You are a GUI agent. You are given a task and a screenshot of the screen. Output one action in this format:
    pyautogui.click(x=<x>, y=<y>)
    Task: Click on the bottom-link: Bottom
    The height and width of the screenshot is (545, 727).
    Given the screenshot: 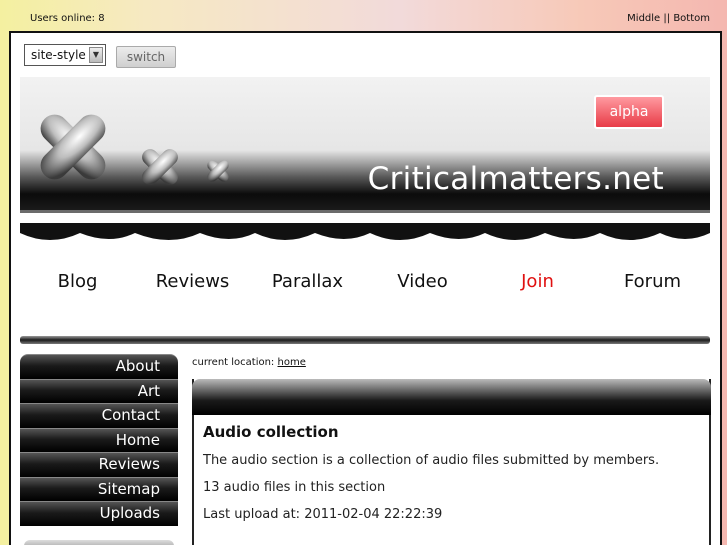 What is the action you would take?
    pyautogui.click(x=691, y=18)
    